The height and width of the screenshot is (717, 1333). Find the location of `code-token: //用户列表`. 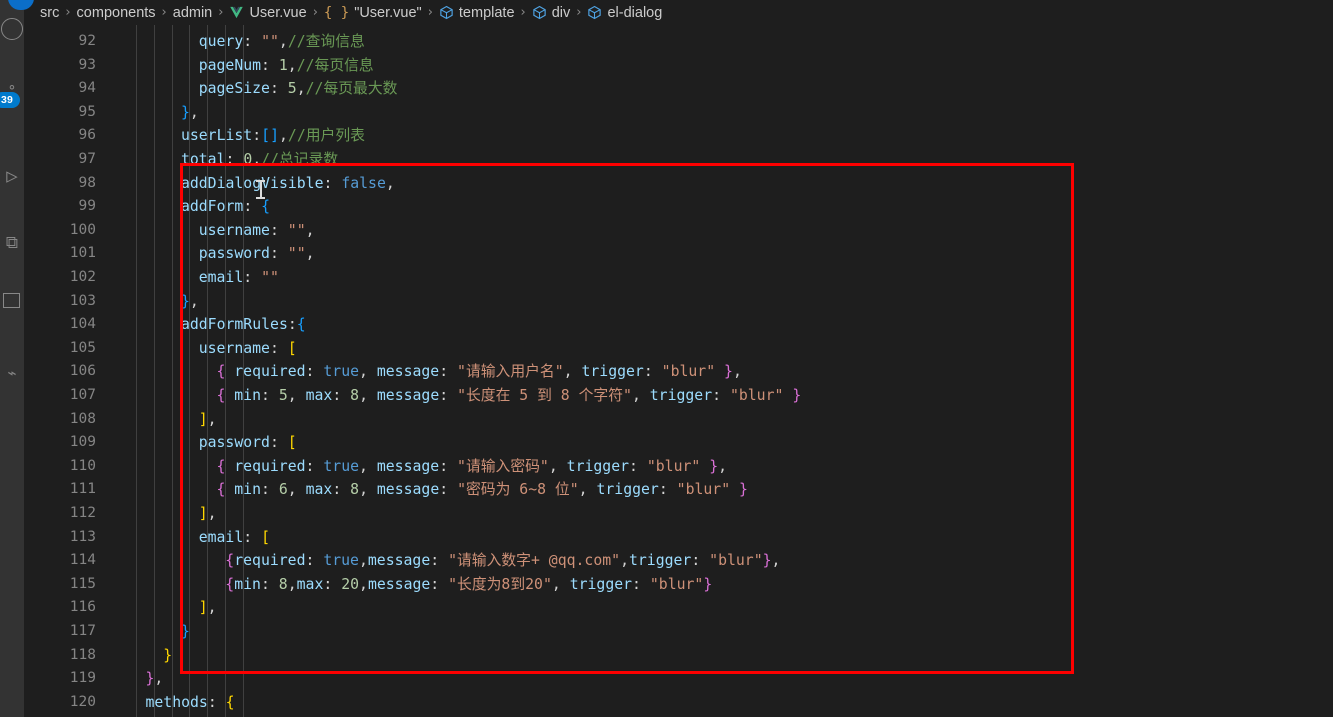

code-token: //用户列表 is located at coordinates (326, 136).